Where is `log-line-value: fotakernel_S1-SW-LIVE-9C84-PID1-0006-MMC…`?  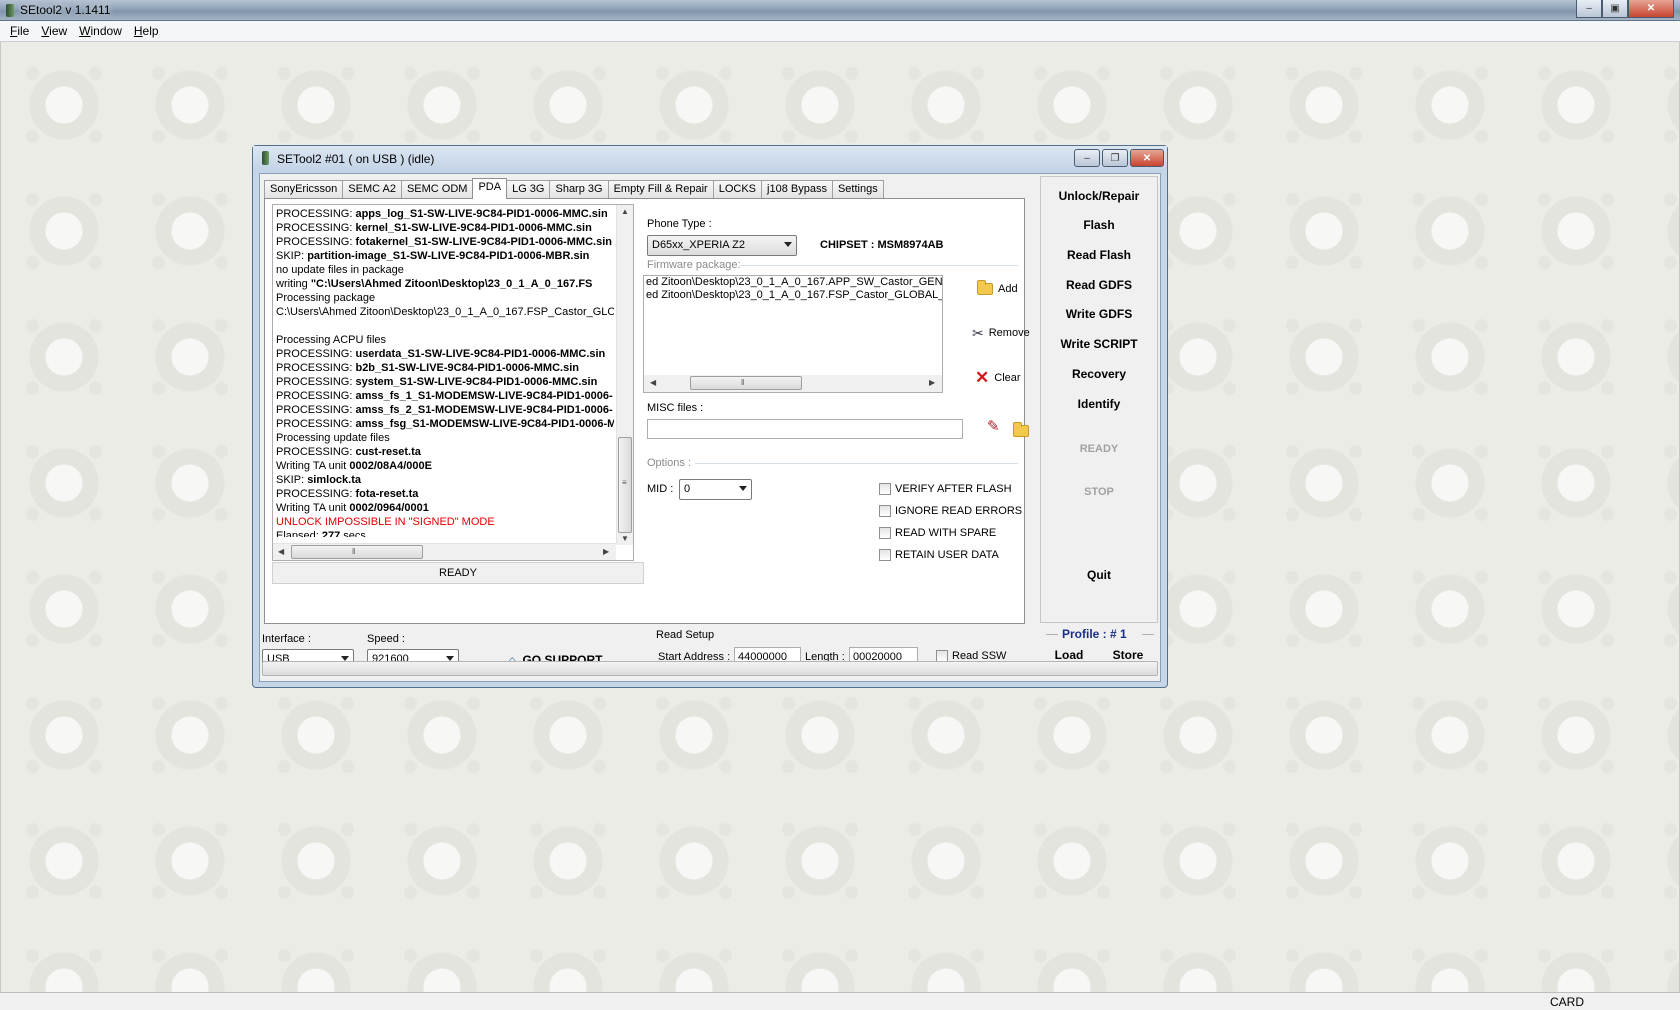
log-line-value: fotakernel_S1-SW-LIVE-9C84-PID1-0006-MMC… is located at coordinates (483, 242).